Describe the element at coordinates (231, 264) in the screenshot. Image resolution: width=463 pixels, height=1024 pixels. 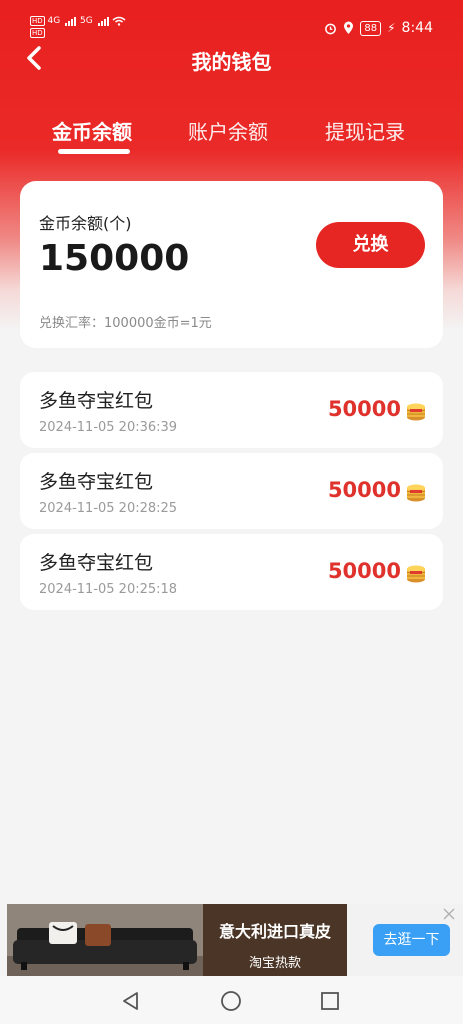
I see `balance-card: 金币余额(个) 150000 兑换 兑换汇率：100000金币=1元` at that location.